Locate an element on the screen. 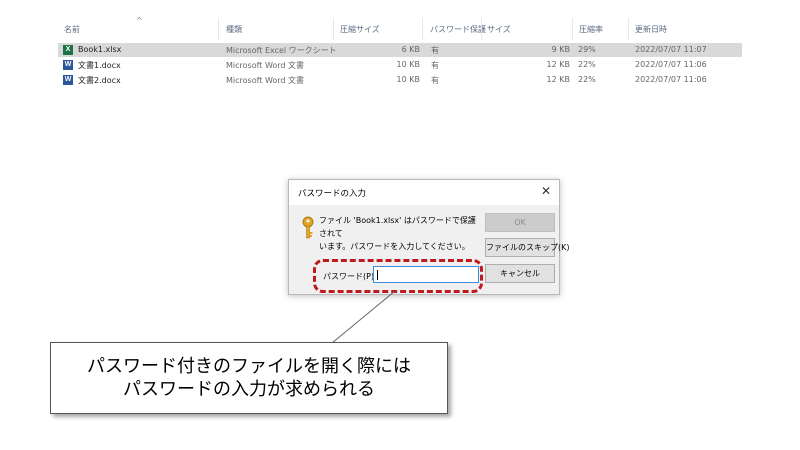 The image size is (800, 450). callout-line: パスワード付きのファイルを開く際には is located at coordinates (249, 366).